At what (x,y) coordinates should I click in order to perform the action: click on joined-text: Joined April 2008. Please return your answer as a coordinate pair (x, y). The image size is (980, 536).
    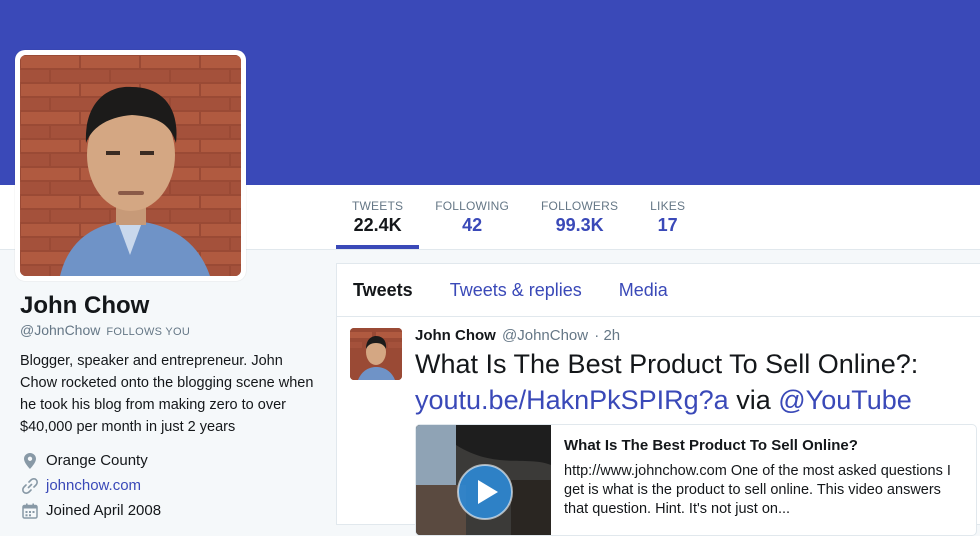
    Looking at the image, I should click on (104, 510).